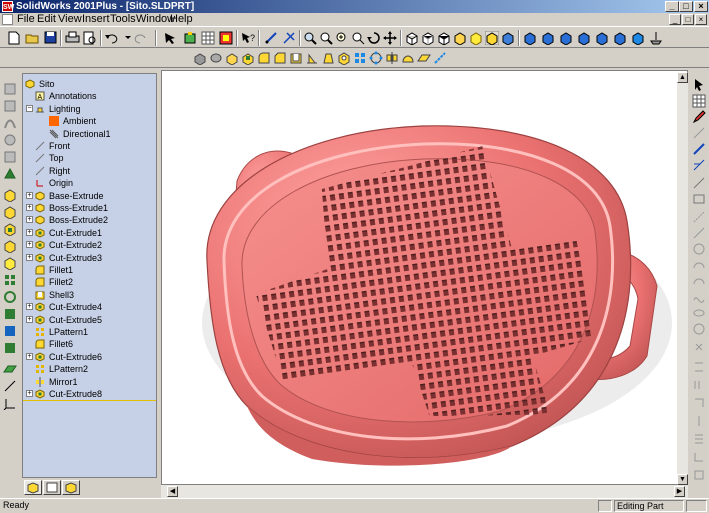 The image size is (709, 513). Describe the element at coordinates (682, 278) in the screenshot. I see `vertical-scrollbar: ▲ ▼` at that location.